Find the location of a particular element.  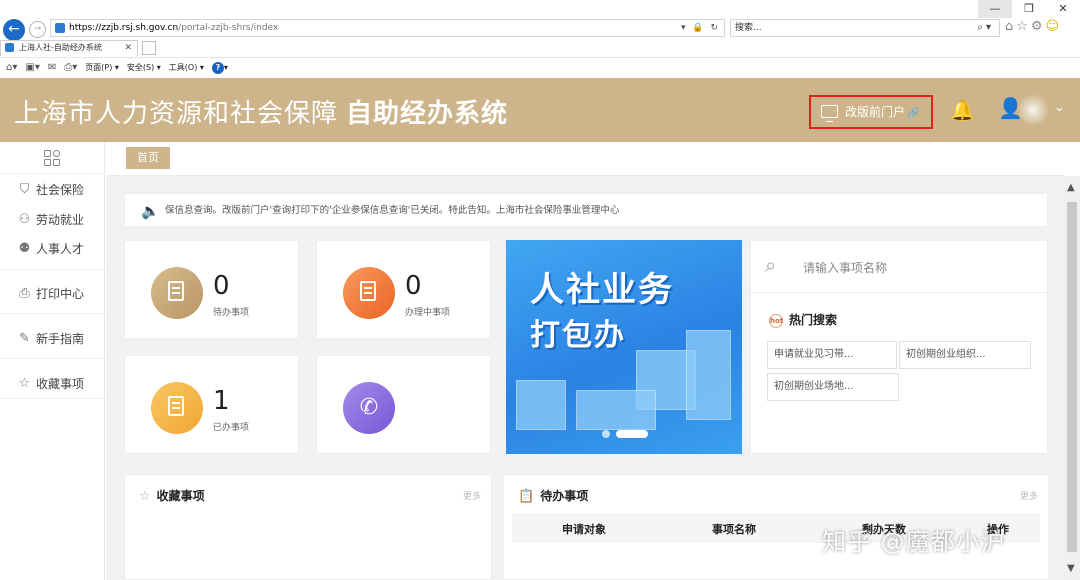

sidebar-item-employment: ⚇ 劳动就业 is located at coordinates (50, 219).